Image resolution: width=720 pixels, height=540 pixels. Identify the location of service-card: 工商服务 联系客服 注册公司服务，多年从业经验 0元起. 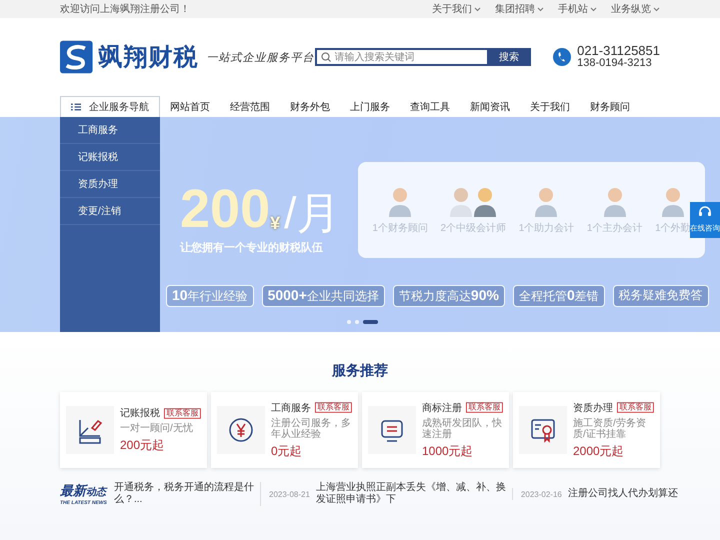
(284, 430).